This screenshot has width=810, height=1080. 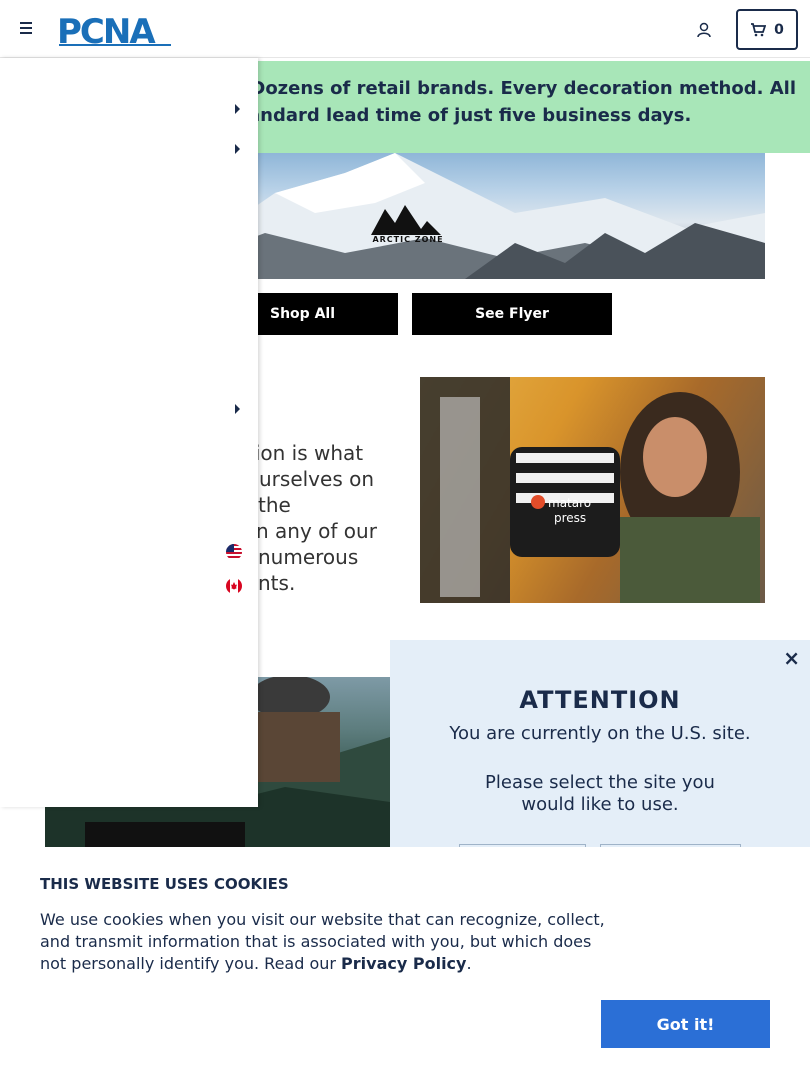 I want to click on cart-icon, so click(x=759, y=29).